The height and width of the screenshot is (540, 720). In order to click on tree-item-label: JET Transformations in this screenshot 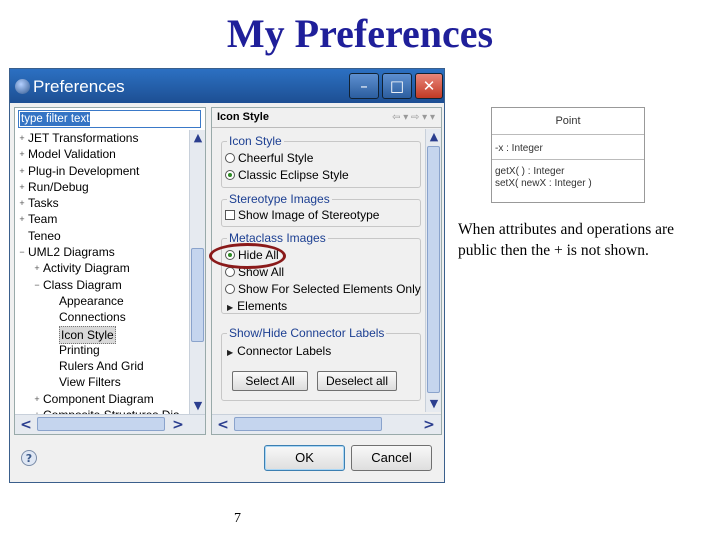, I will do `click(83, 138)`.